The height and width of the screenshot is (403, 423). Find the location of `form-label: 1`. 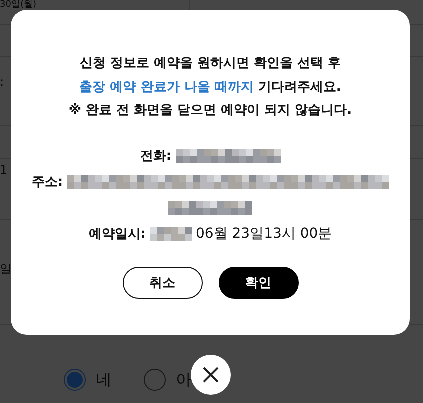

form-label: 1 is located at coordinates (4, 170).